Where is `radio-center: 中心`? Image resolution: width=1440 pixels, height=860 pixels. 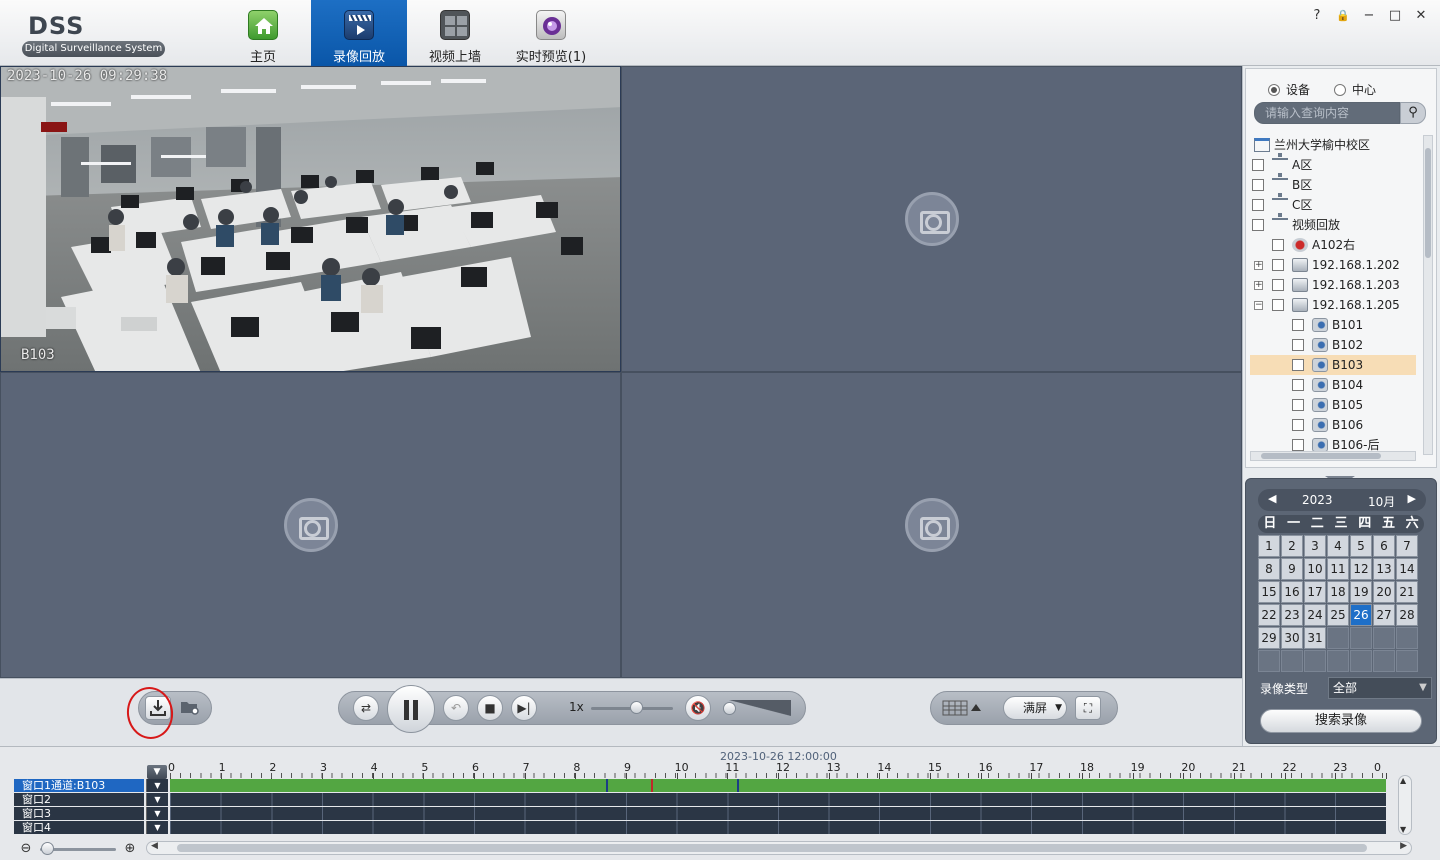
radio-center: 中心 is located at coordinates (1355, 89).